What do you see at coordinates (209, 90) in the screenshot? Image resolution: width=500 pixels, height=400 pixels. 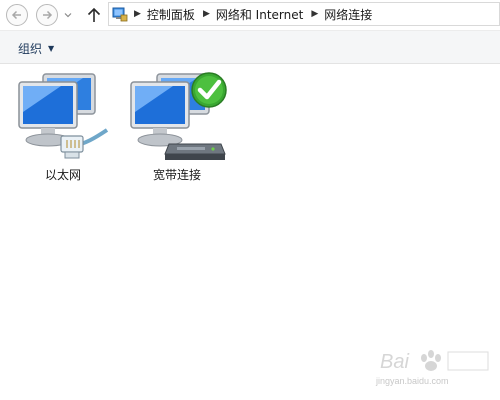 I see `connected-checkmark-icon` at bounding box center [209, 90].